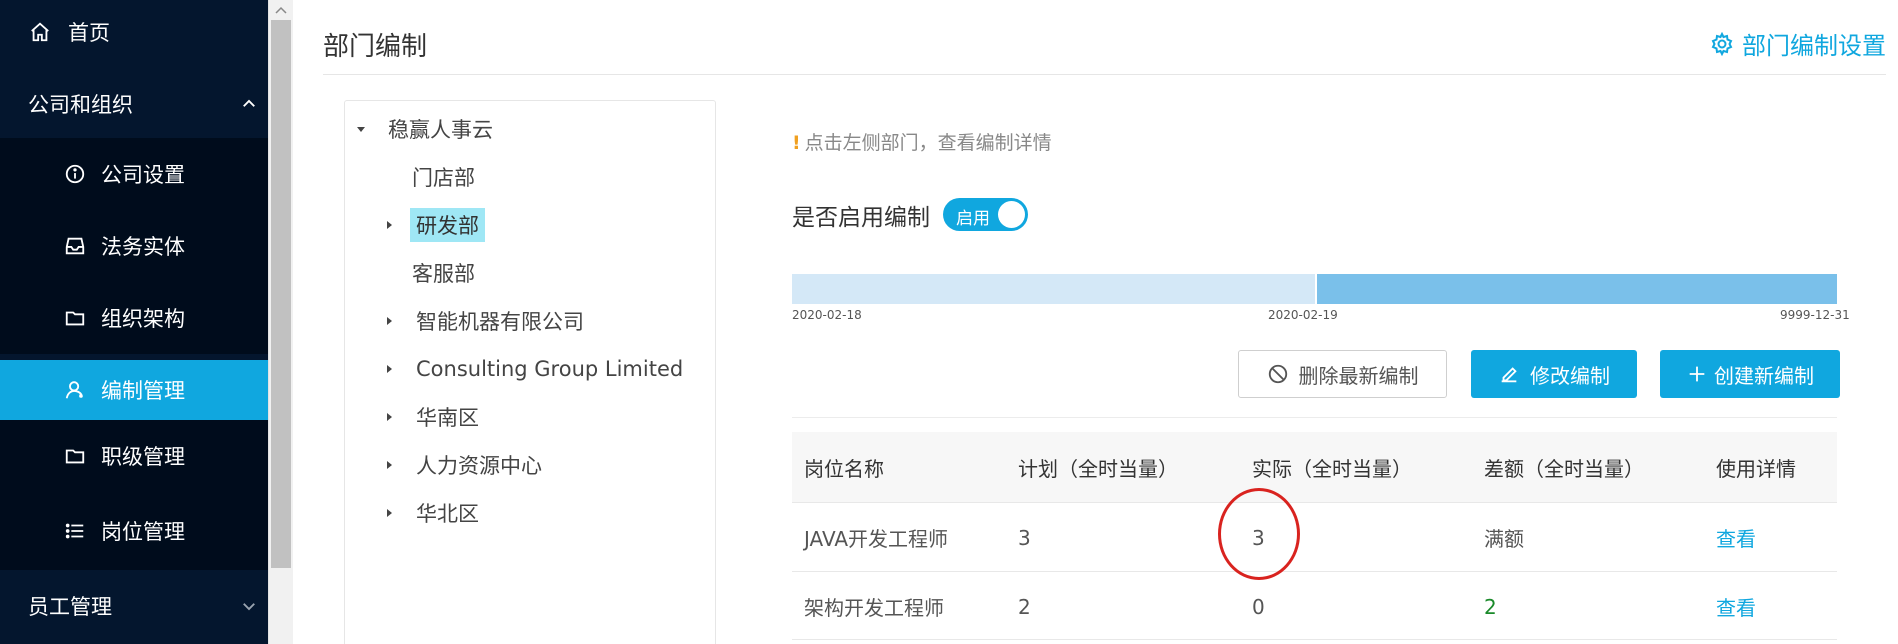 The width and height of the screenshot is (1898, 644). What do you see at coordinates (361, 129) in the screenshot?
I see `caret-down-icon` at bounding box center [361, 129].